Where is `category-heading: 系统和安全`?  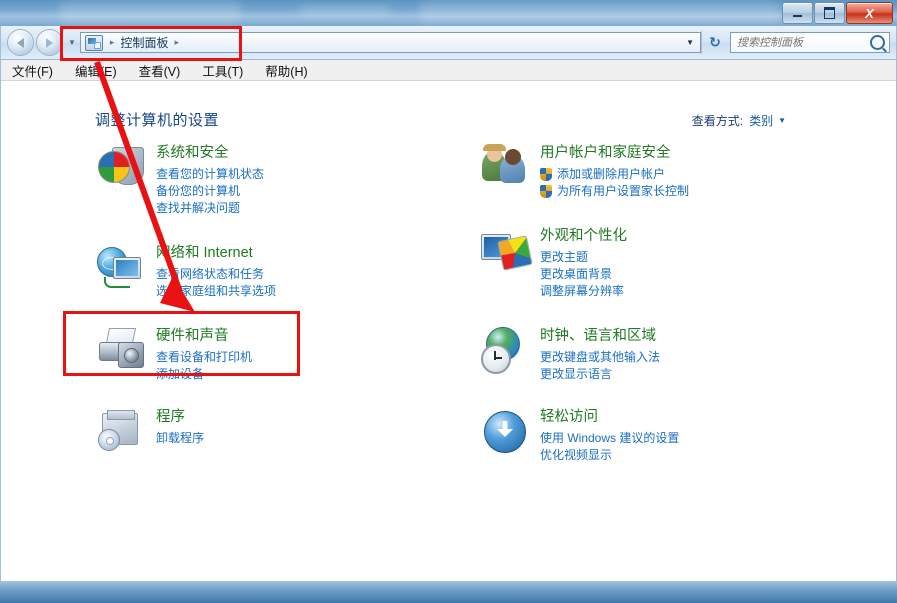
category-heading: 系统和安全 is located at coordinates (210, 153).